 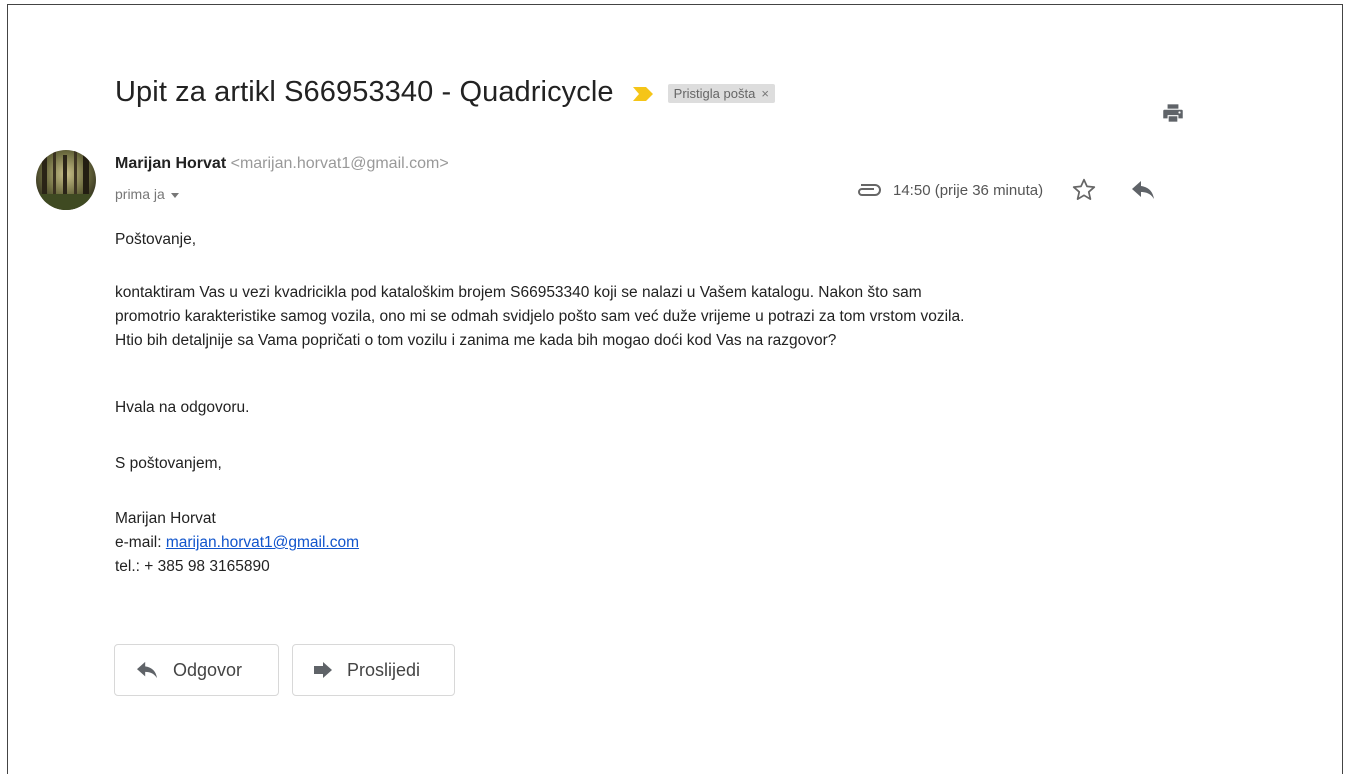 I want to click on signature-email-prefix: e-mail:, so click(x=140, y=542).